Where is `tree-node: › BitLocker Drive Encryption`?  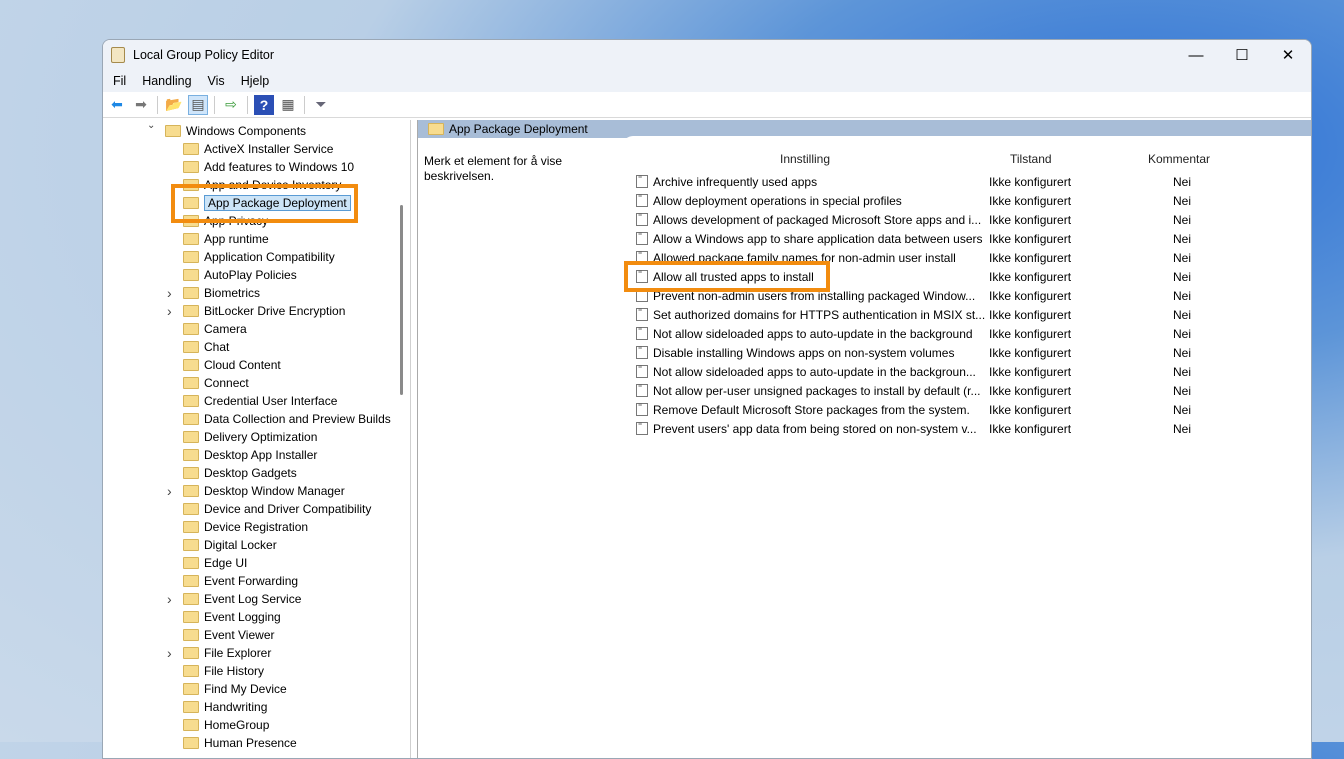
tree-node: › BitLocker Drive Encryption is located at coordinates (256, 311).